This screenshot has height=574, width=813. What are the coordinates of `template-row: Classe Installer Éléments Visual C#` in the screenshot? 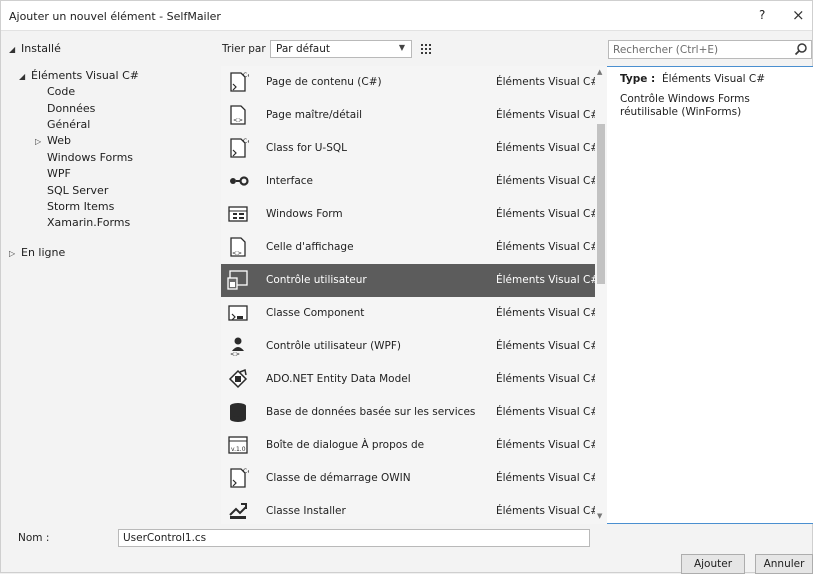 It's located at (410, 509).